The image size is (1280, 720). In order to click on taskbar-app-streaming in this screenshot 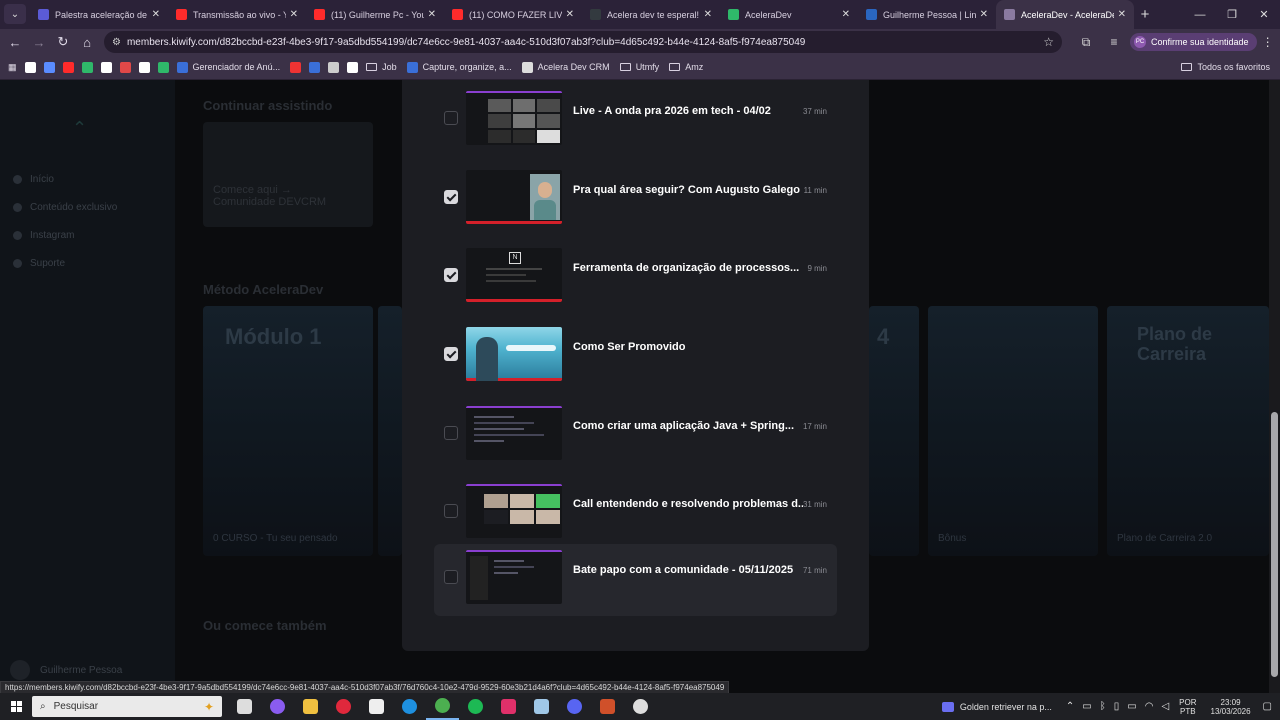, I will do `click(607, 706)`.